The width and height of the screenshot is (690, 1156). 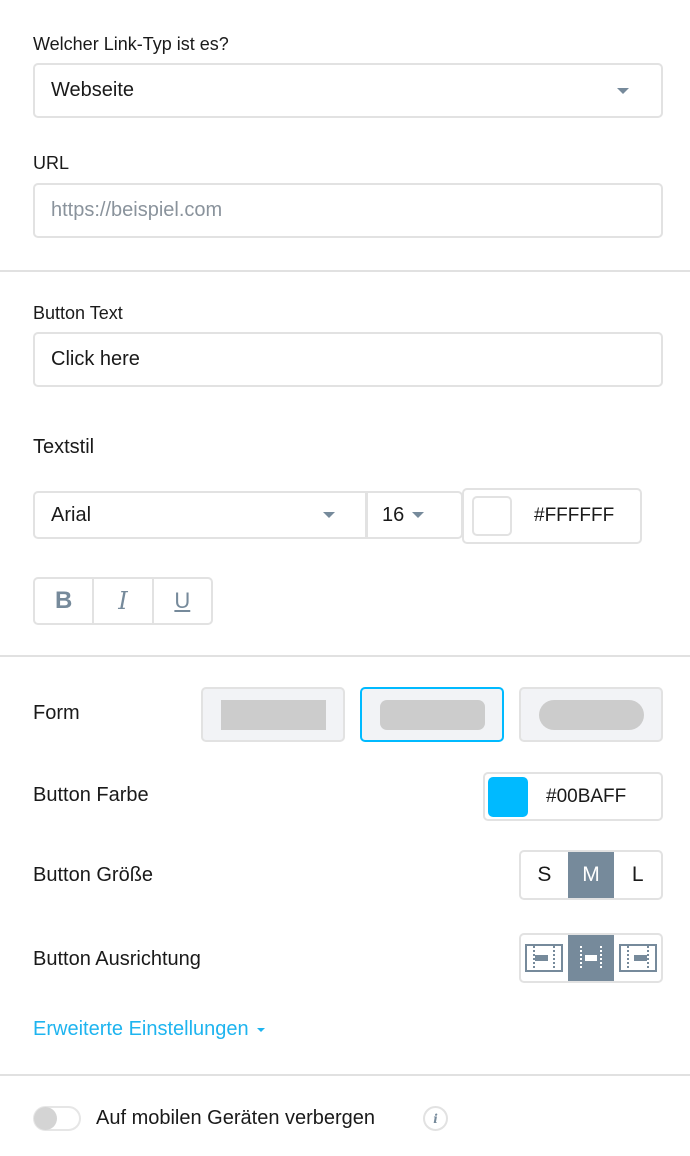 I want to click on link-type-select: Webseite, so click(x=348, y=90).